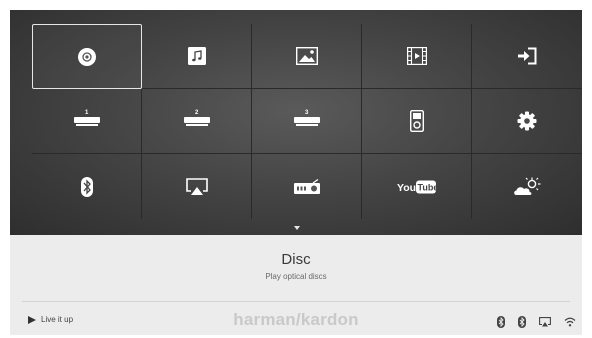  I want to click on menu-item-disc, so click(87, 56).